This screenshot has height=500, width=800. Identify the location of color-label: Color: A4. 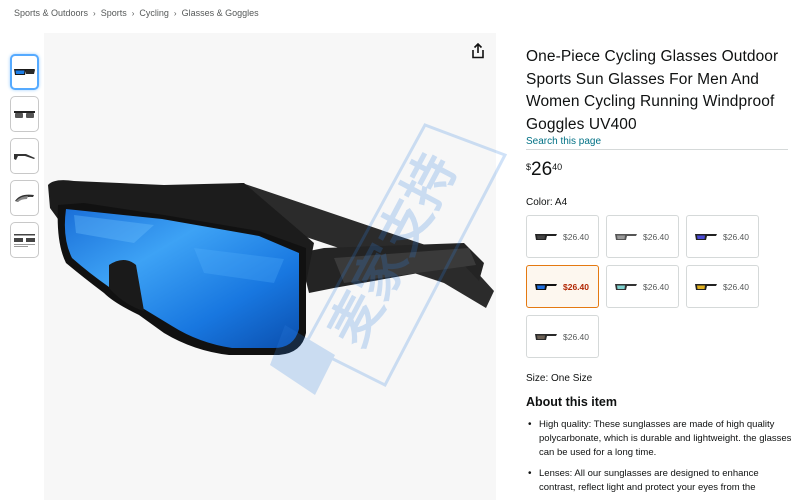
(547, 202).